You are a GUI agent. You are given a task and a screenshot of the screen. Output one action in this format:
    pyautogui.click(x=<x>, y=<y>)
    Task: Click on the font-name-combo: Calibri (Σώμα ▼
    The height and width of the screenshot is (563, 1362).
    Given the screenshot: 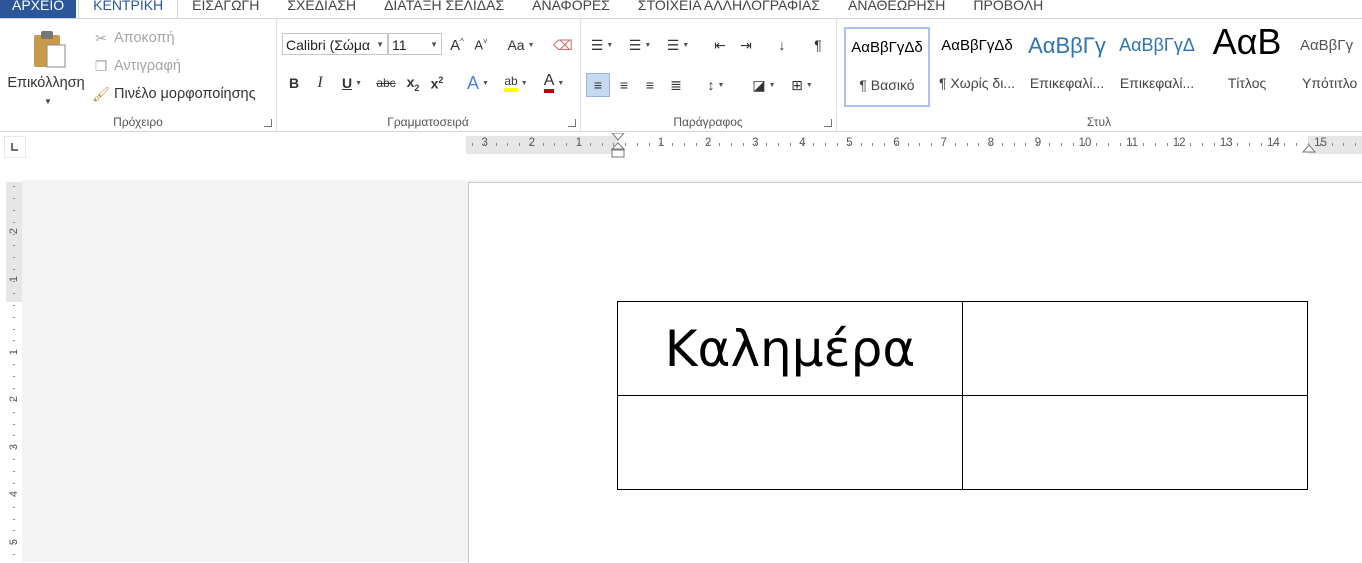 What is the action you would take?
    pyautogui.click(x=335, y=44)
    